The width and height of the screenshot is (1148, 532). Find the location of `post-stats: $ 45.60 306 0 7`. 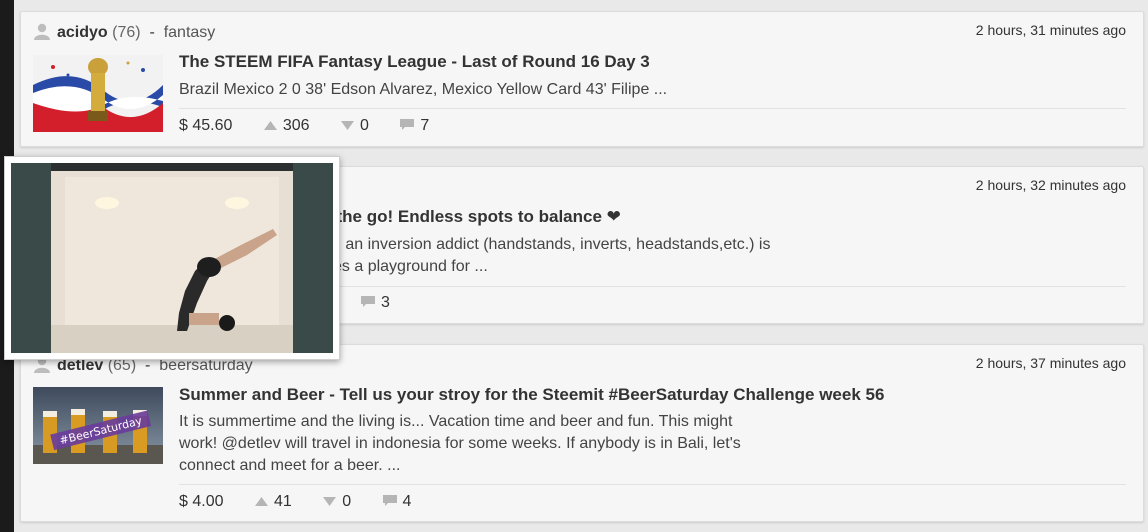

post-stats: $ 45.60 306 0 7 is located at coordinates (317, 126).